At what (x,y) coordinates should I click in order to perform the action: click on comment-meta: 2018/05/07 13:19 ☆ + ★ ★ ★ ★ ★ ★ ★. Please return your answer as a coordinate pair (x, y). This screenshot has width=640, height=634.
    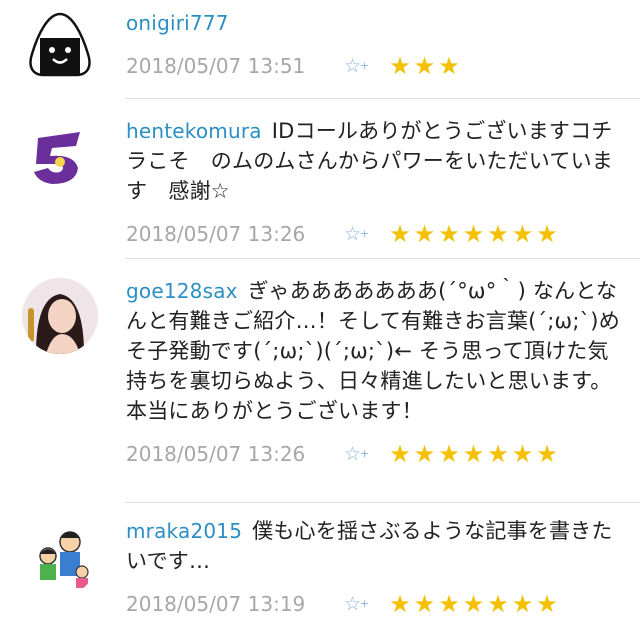
    Looking at the image, I should click on (373, 604).